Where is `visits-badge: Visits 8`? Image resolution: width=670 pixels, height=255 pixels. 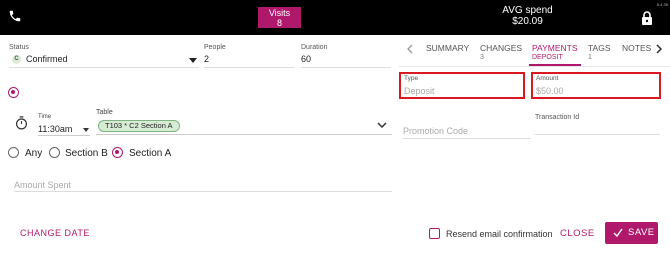 visits-badge: Visits 8 is located at coordinates (279, 17).